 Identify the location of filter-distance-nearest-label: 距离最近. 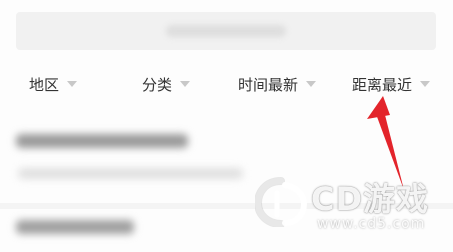
(382, 84).